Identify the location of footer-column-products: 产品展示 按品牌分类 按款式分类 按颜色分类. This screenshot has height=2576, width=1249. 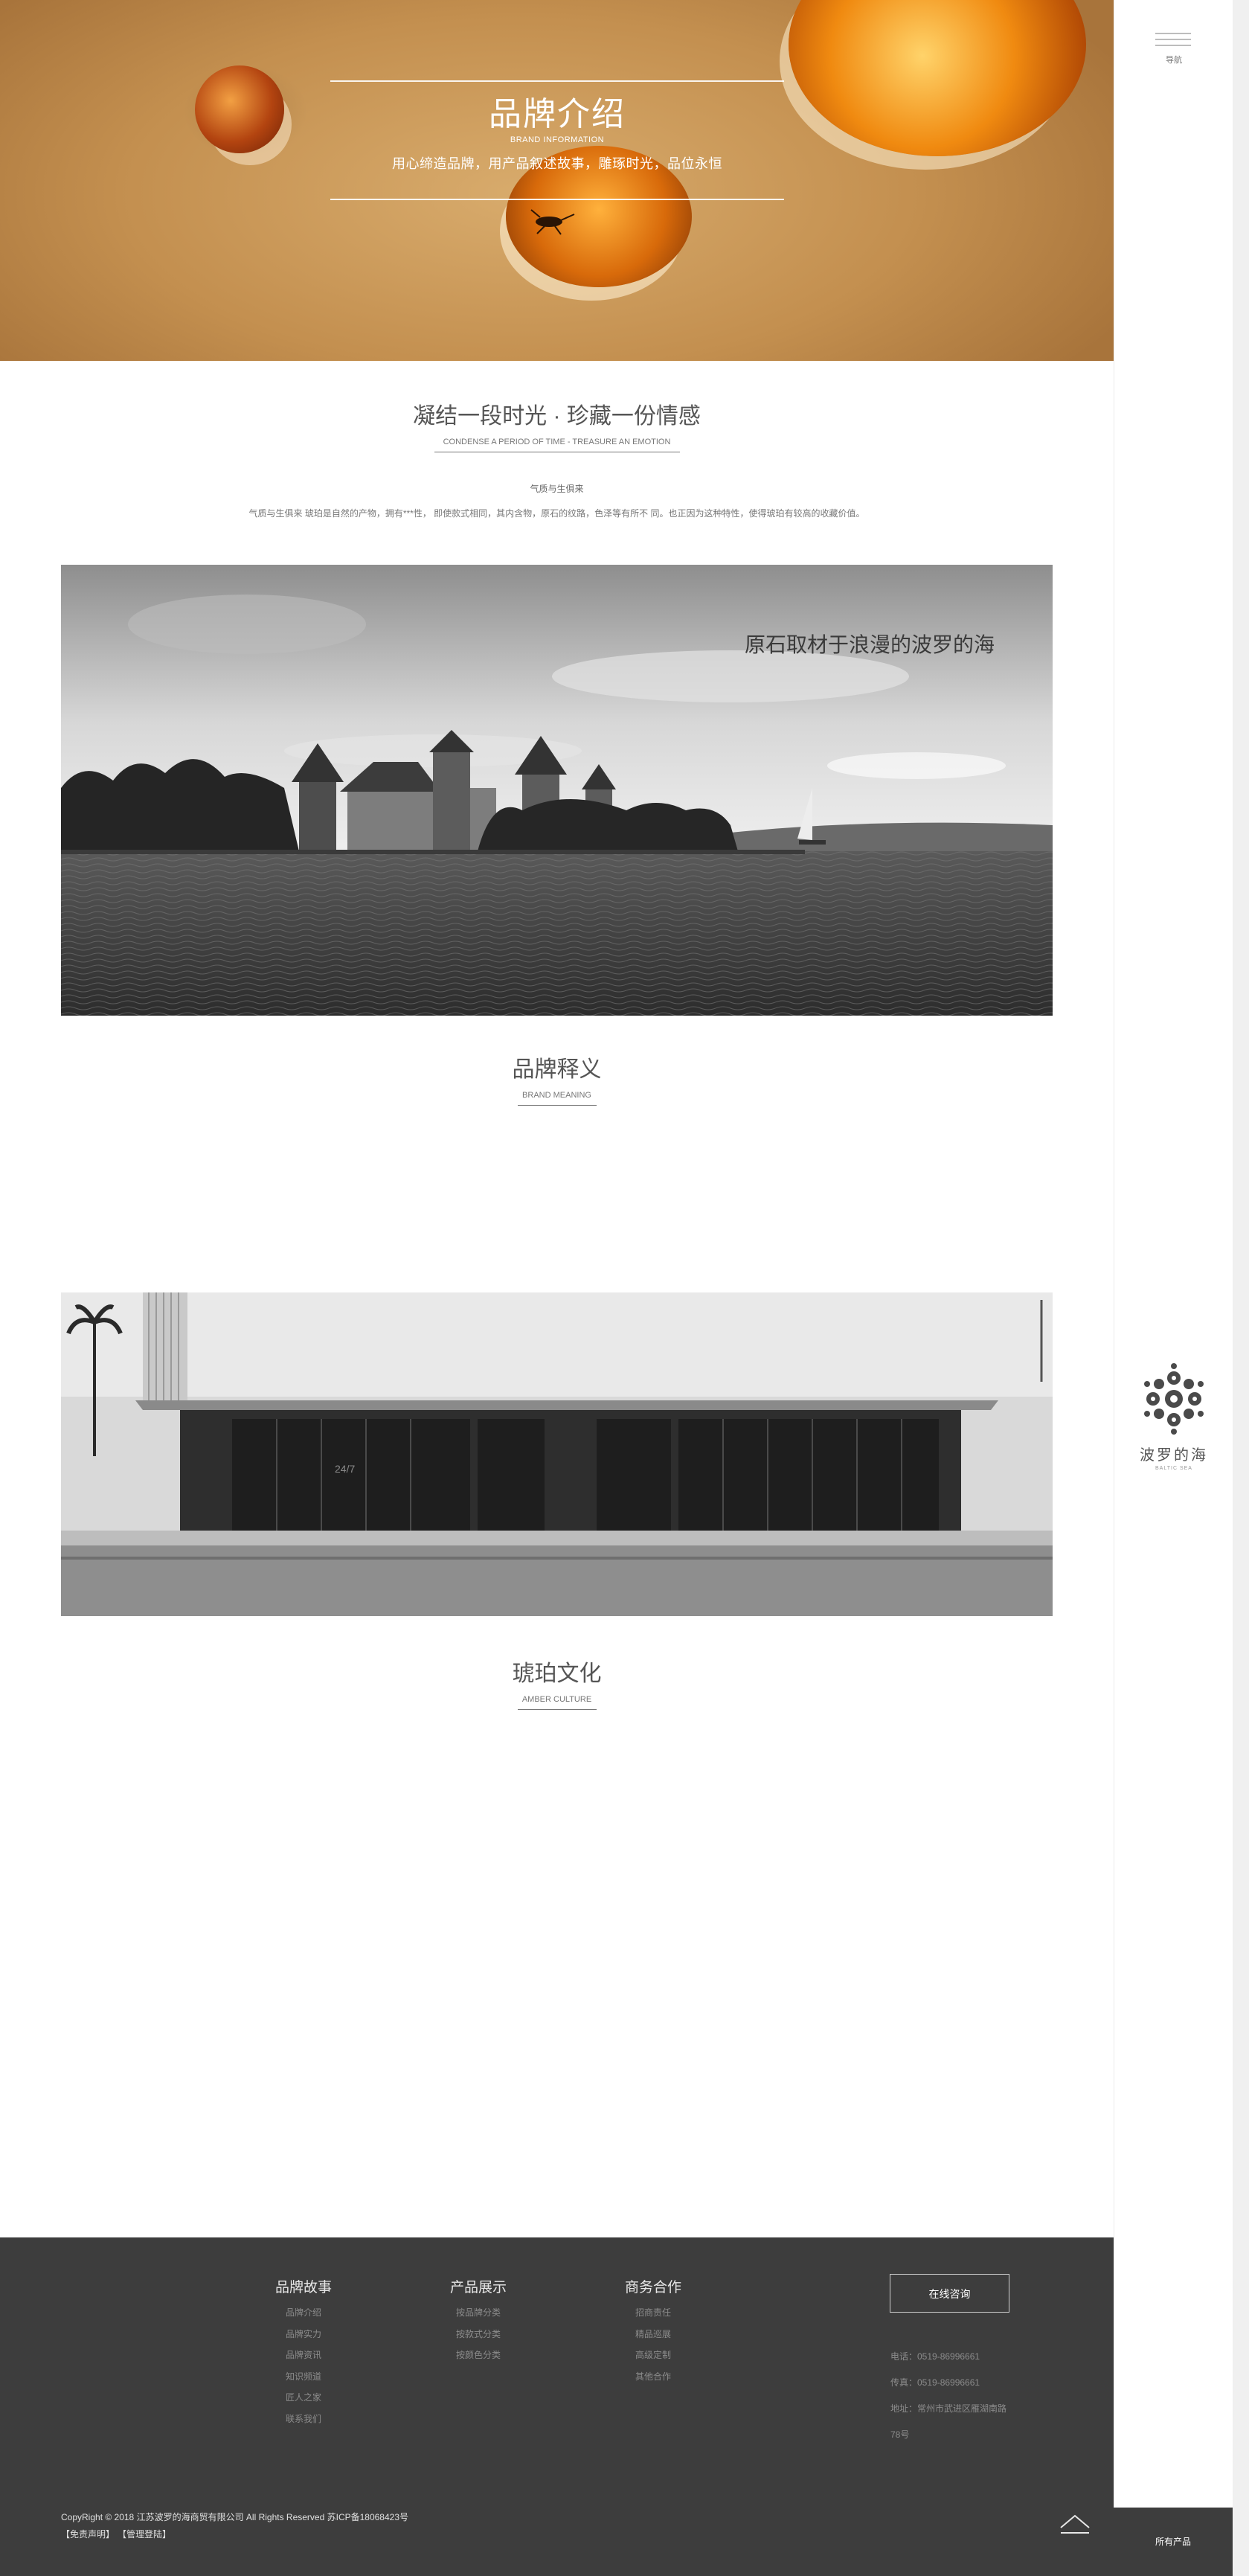
(478, 2321).